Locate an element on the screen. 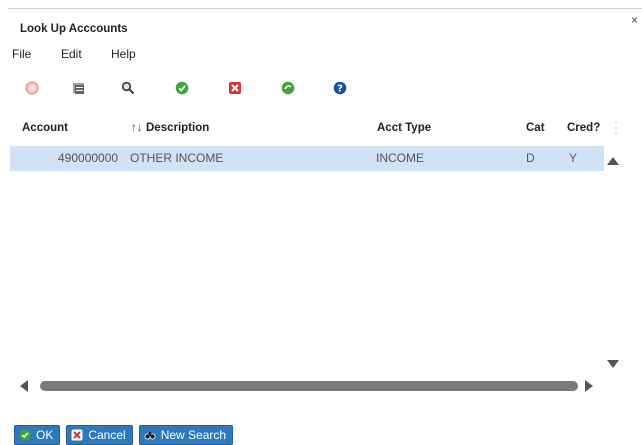  scroll-left-arrow-icon is located at coordinates (24, 386).